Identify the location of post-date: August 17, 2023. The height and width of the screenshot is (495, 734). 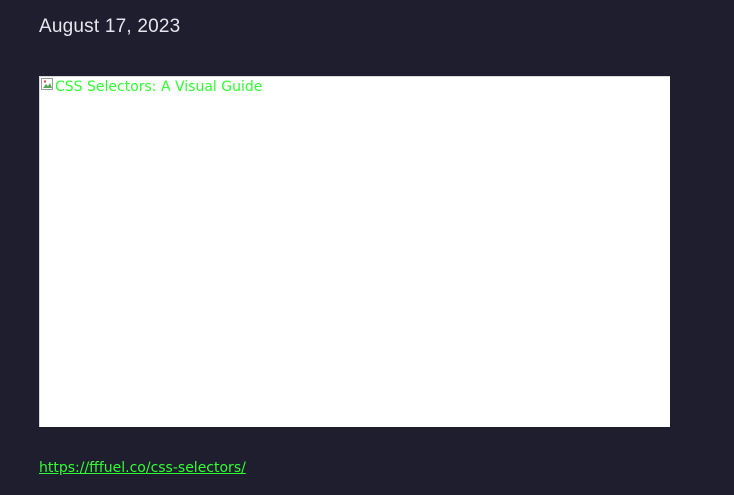
(110, 26).